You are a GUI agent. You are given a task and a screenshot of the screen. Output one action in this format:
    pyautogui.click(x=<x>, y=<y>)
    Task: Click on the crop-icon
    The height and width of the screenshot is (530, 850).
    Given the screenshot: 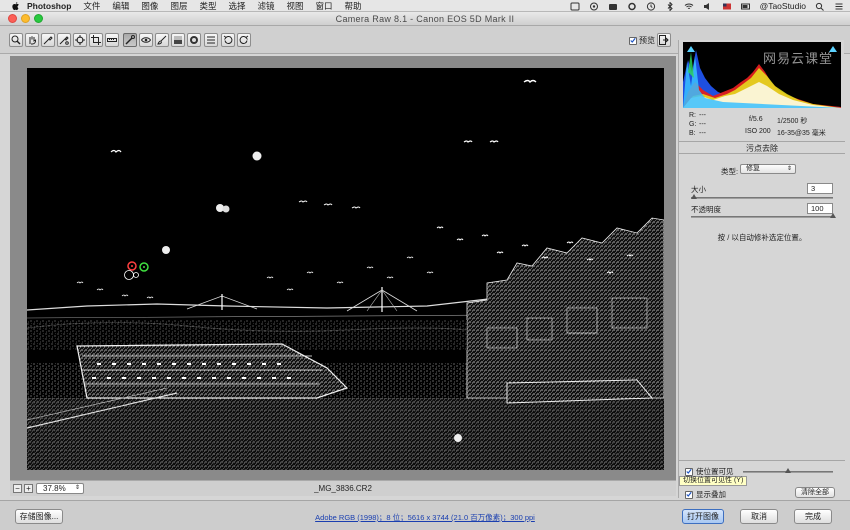 What is the action you would take?
    pyautogui.click(x=96, y=40)
    